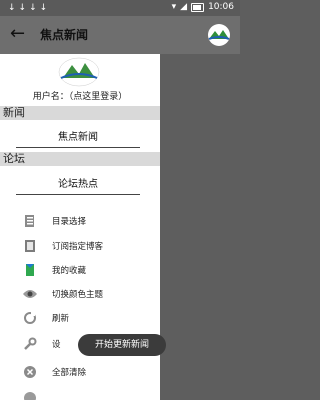 This screenshot has height=400, width=320. What do you see at coordinates (90, 270) in the screenshot?
I see `menu-item-favorites: 我的收藏` at bounding box center [90, 270].